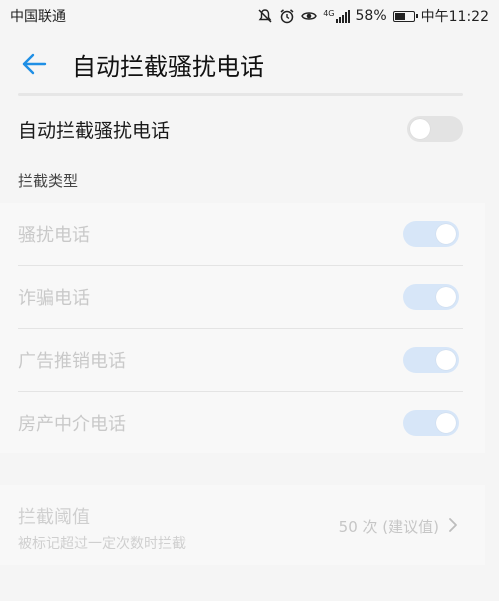 This screenshot has width=499, height=601. I want to click on chevron-right-icon, so click(453, 525).